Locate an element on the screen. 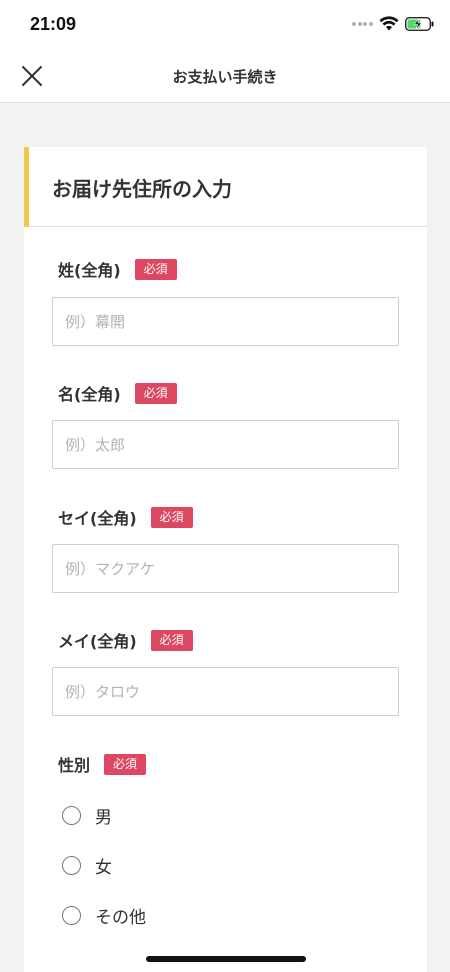  status-bar: 21:09 is located at coordinates (225, 25).